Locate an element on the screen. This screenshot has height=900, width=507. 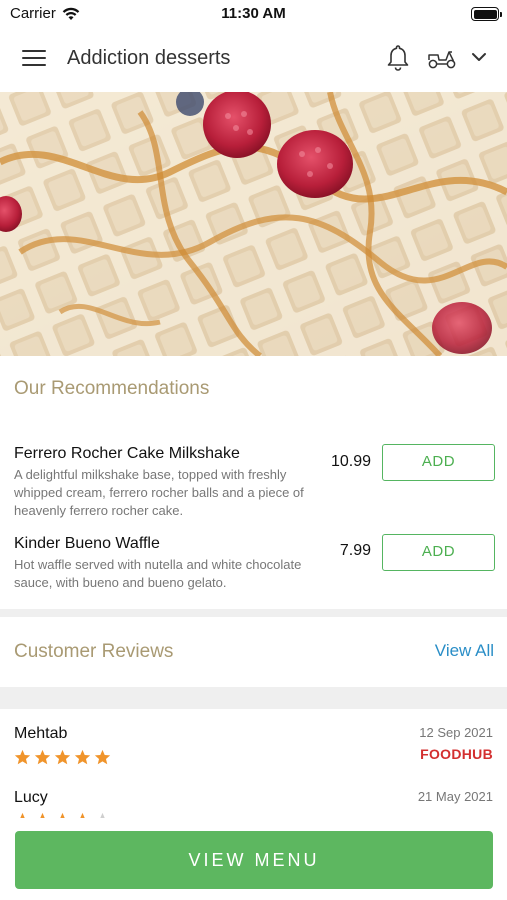
item-name: Ferrero Rocher Cake Milkshake is located at coordinates (127, 453).